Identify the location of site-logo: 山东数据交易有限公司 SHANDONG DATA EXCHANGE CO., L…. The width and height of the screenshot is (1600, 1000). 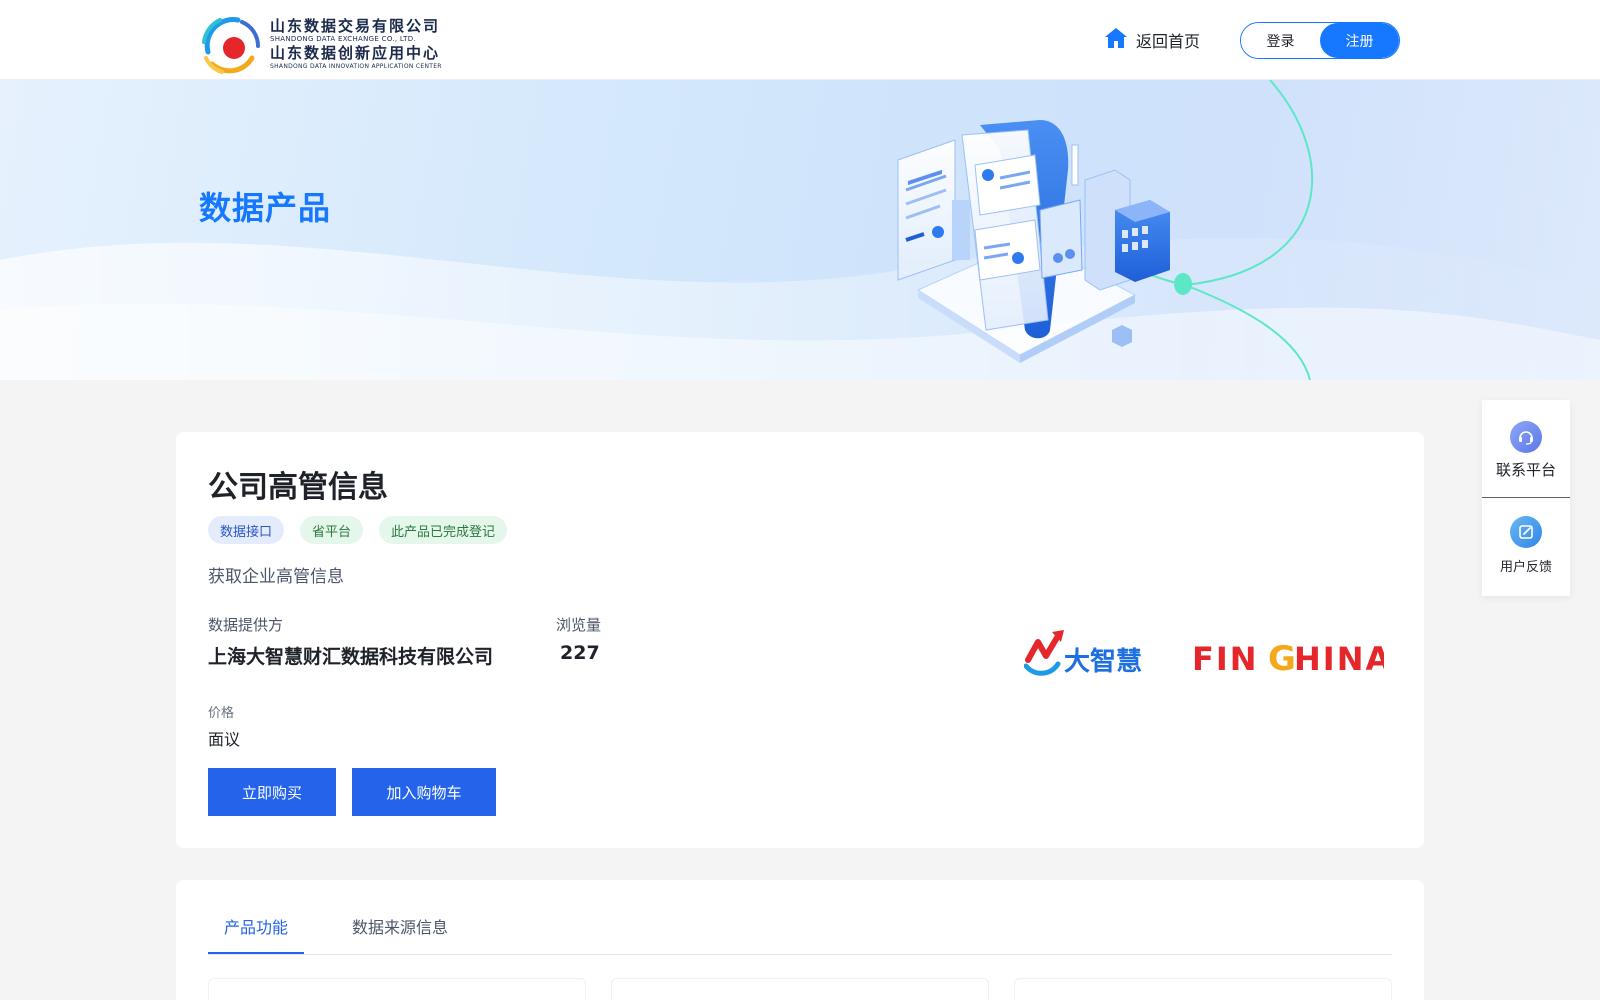
(320, 44).